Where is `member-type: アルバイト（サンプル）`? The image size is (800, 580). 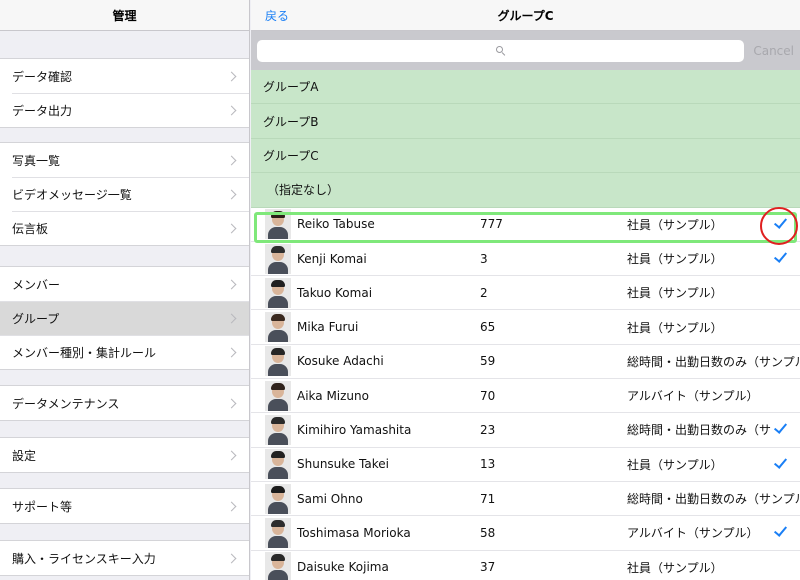
member-type: アルバイト（サンプル） is located at coordinates (693, 396).